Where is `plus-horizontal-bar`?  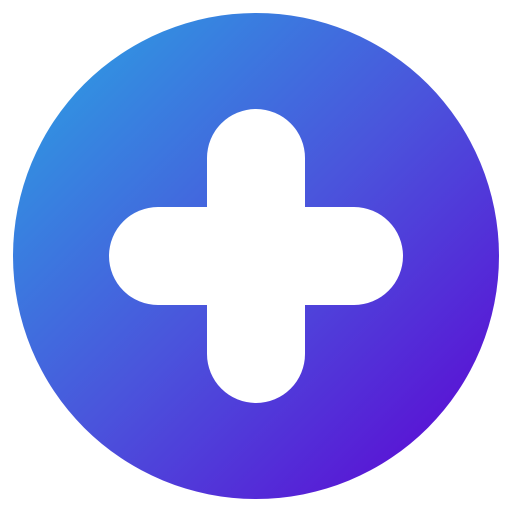
plus-horizontal-bar is located at coordinates (256, 256).